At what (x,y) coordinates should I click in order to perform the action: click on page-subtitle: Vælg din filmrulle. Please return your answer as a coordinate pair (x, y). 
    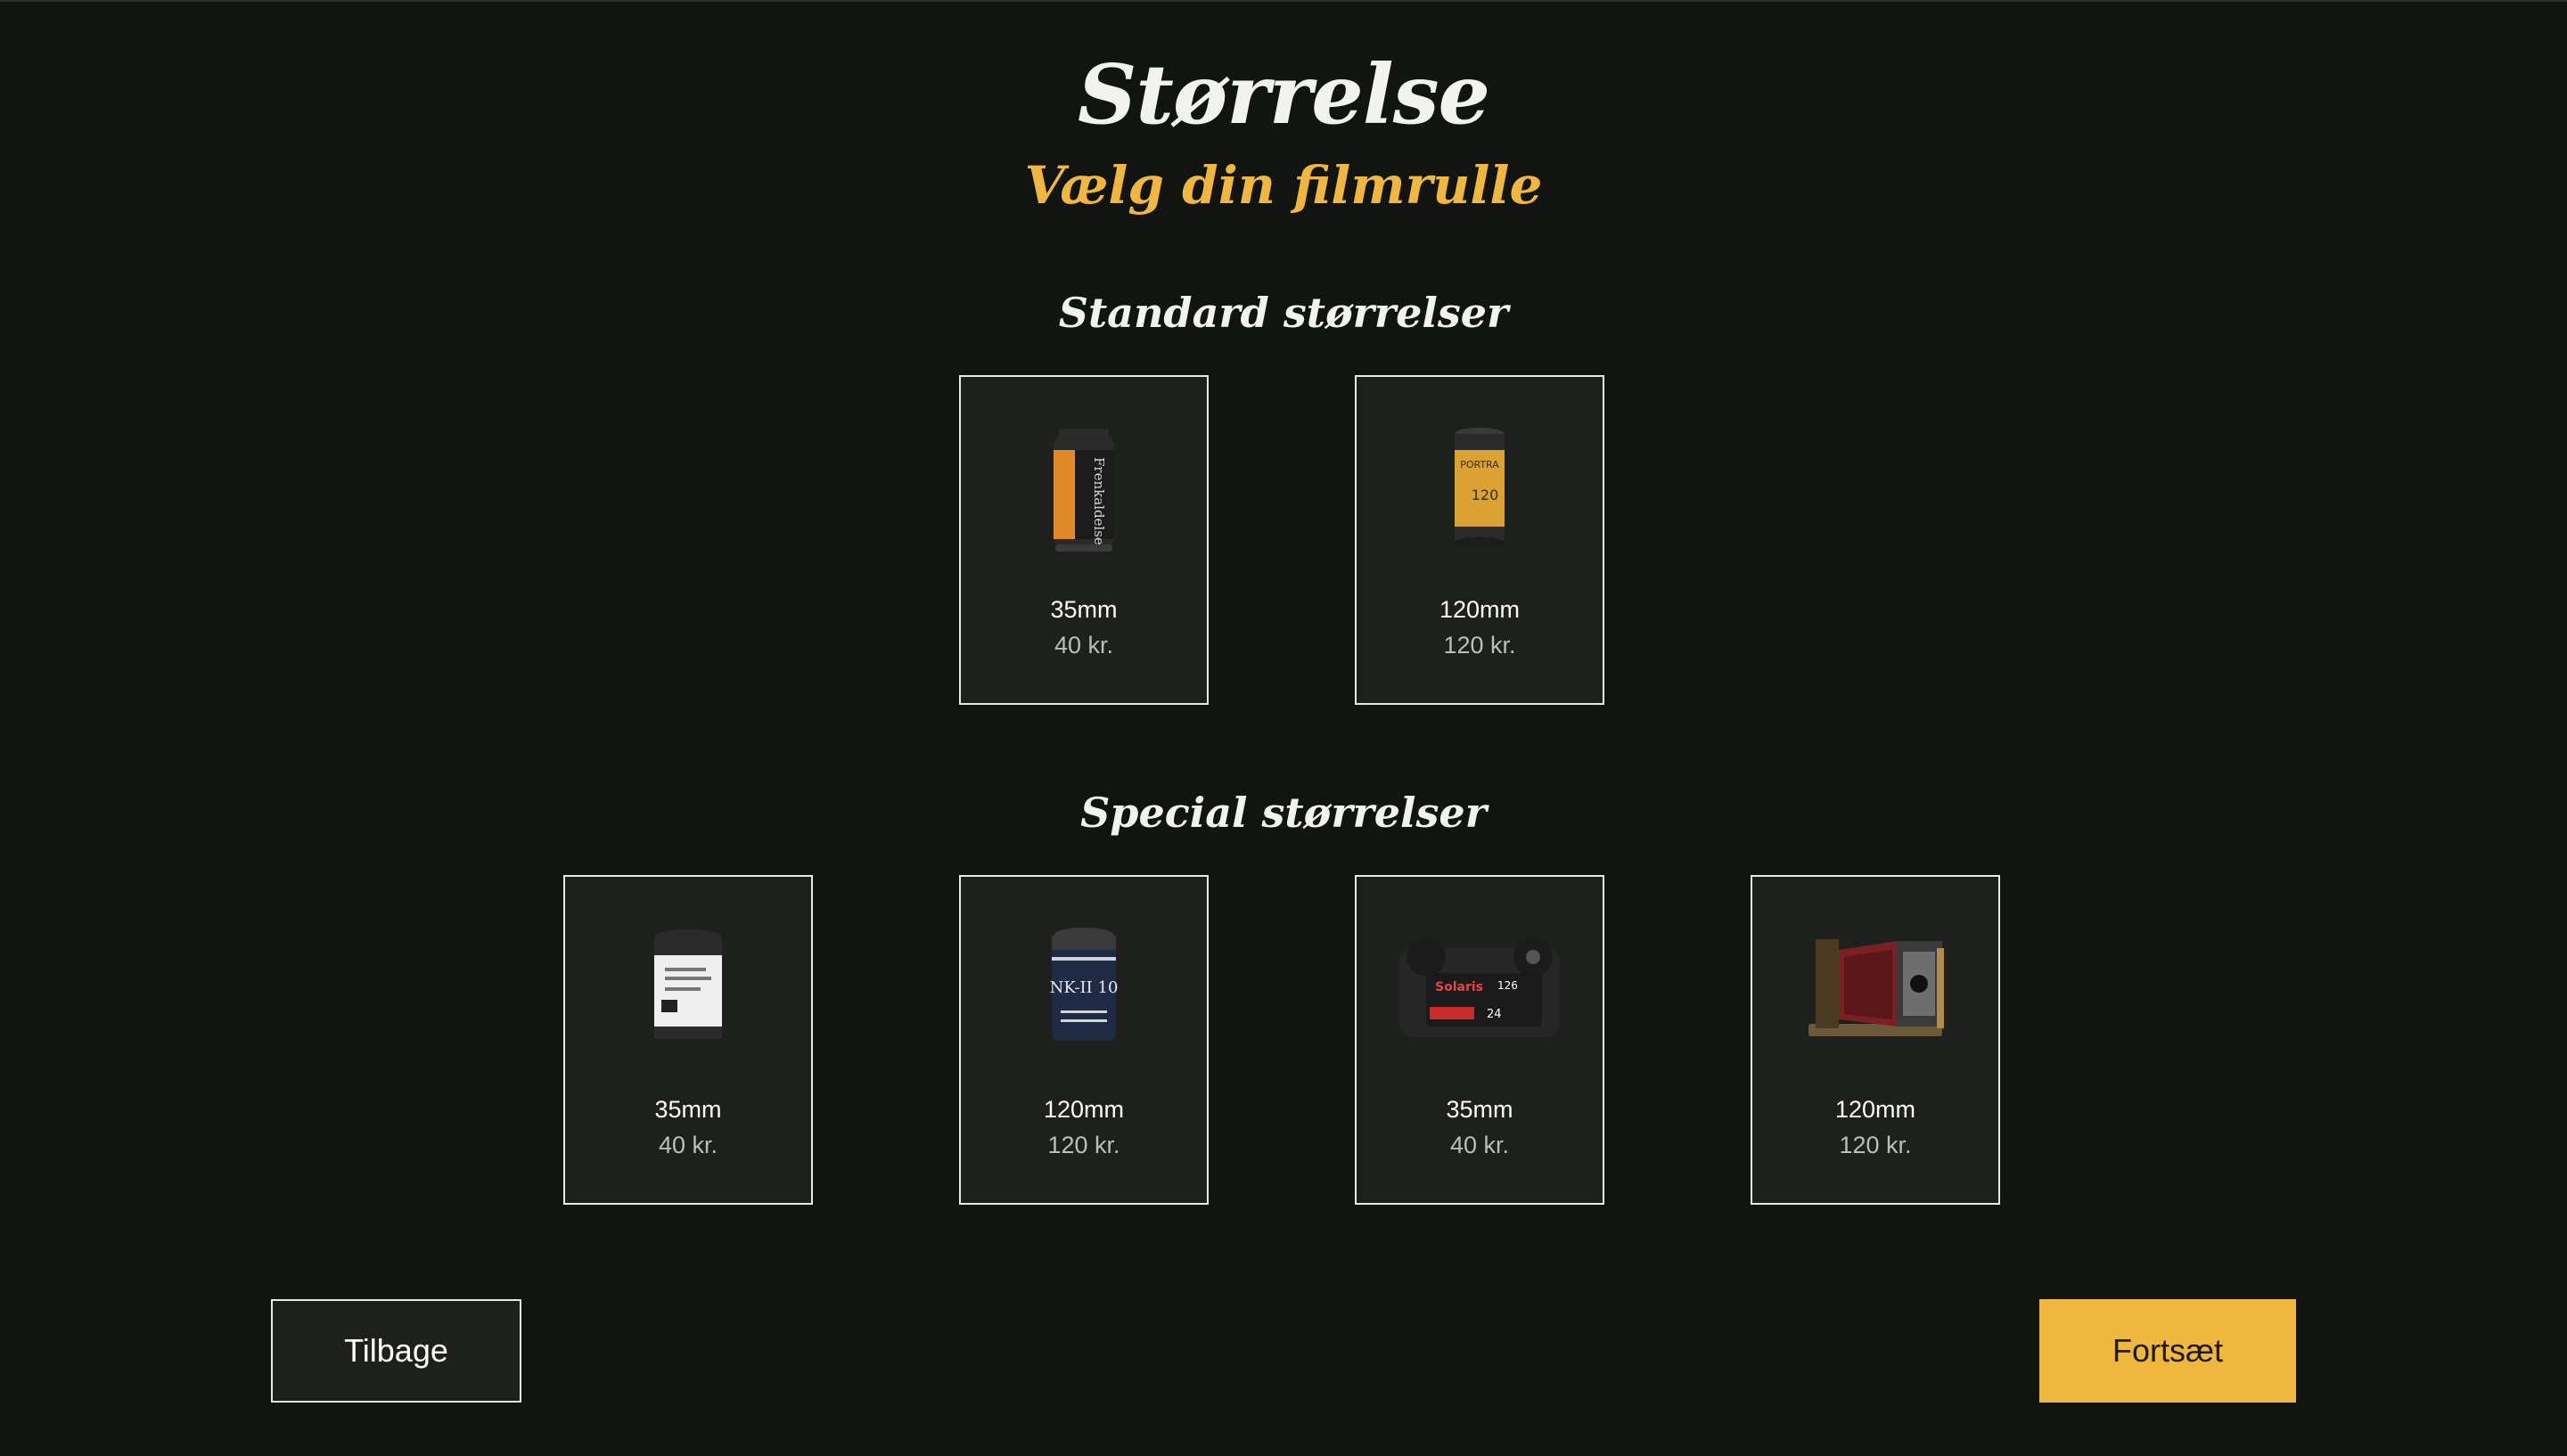
    Looking at the image, I should click on (1283, 185).